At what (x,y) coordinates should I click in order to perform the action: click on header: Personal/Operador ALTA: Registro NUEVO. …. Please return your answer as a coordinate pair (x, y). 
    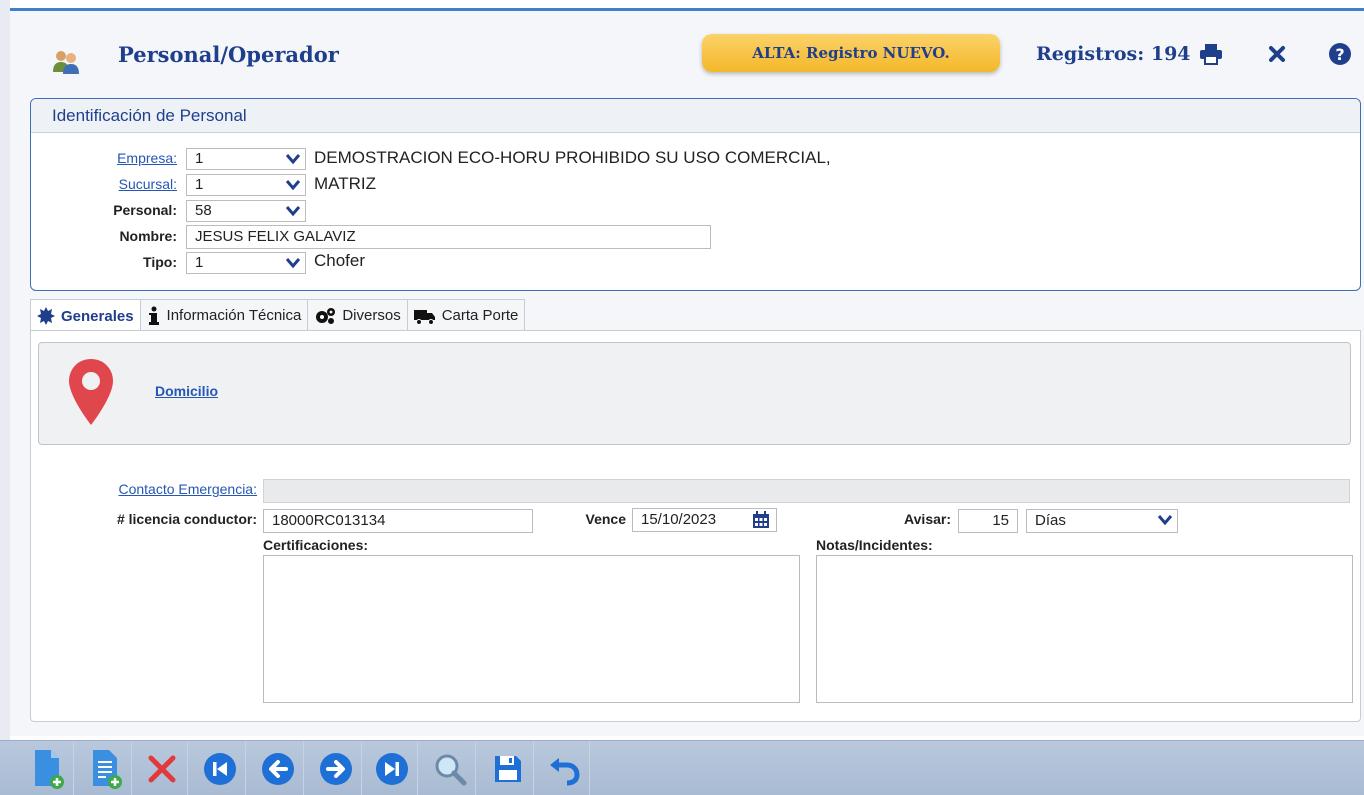
    Looking at the image, I should click on (687, 51).